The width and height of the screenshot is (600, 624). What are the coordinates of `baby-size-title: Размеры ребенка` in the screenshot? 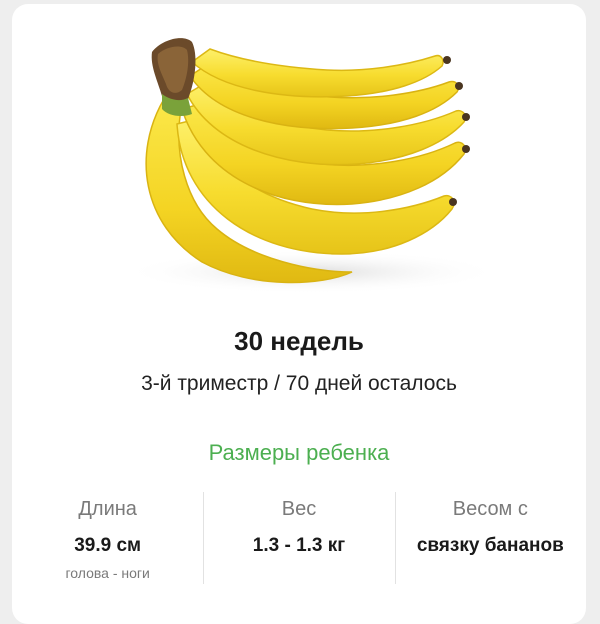 It's located at (299, 452).